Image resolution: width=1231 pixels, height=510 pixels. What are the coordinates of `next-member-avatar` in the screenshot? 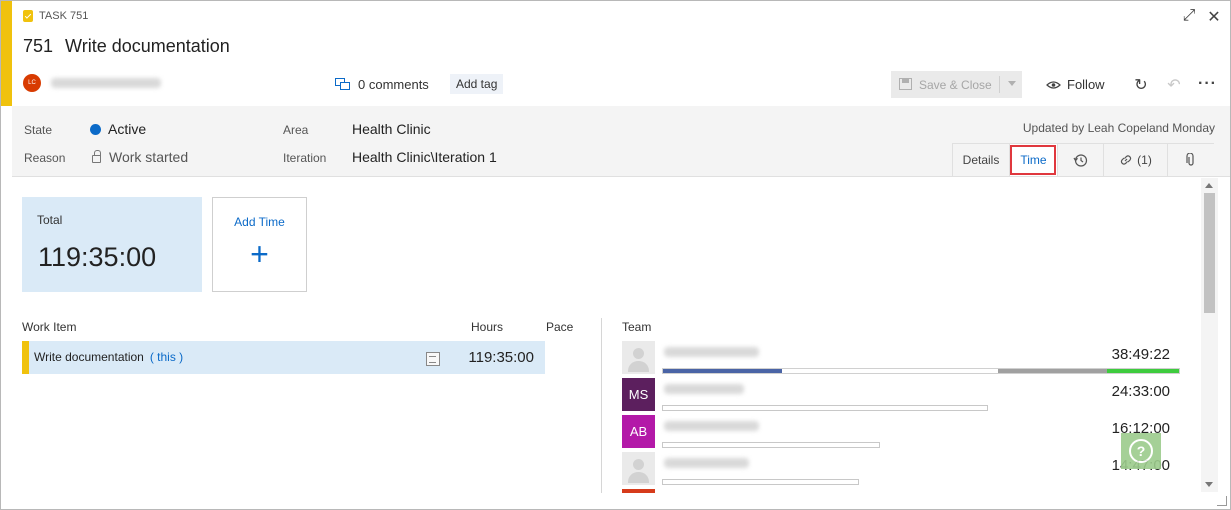 It's located at (638, 491).